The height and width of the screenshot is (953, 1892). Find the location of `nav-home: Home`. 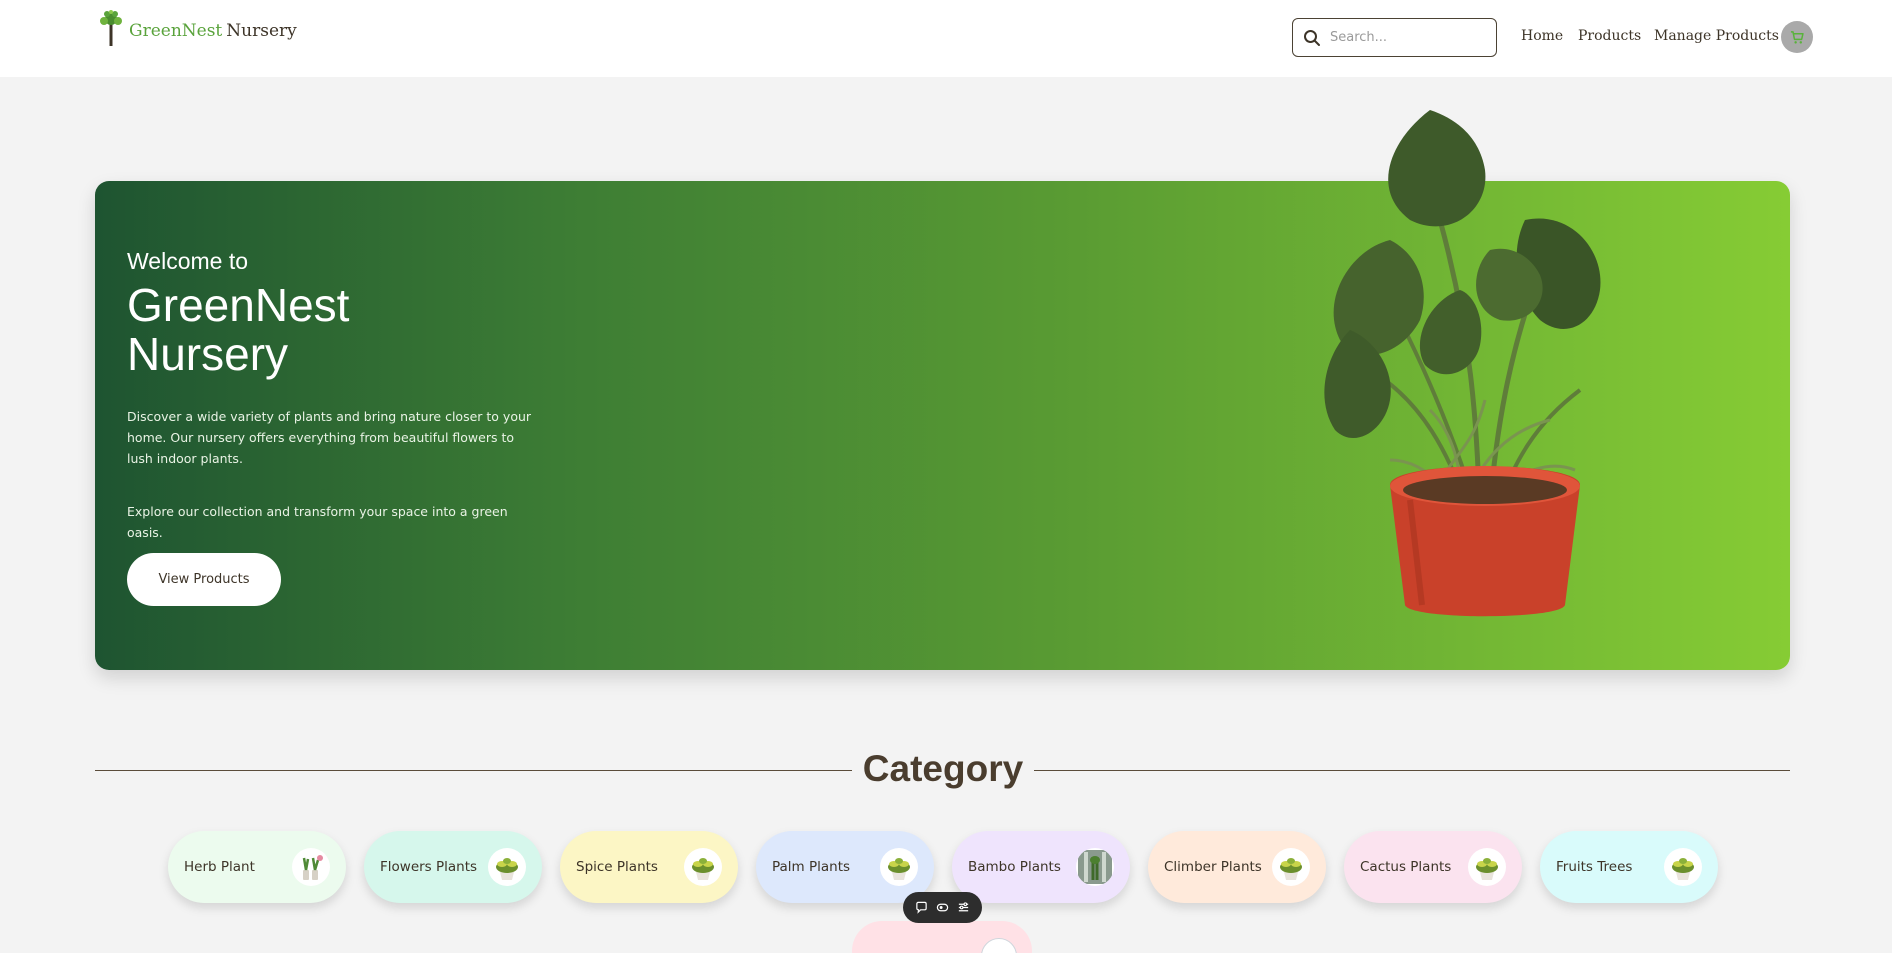

nav-home: Home is located at coordinates (1542, 36).